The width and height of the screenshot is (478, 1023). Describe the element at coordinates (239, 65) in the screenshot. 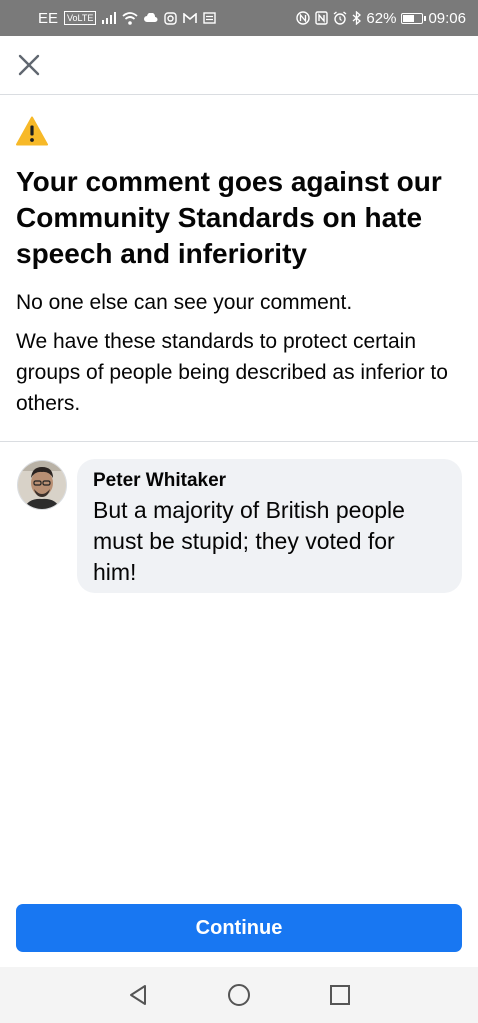

I see `top-bar` at that location.